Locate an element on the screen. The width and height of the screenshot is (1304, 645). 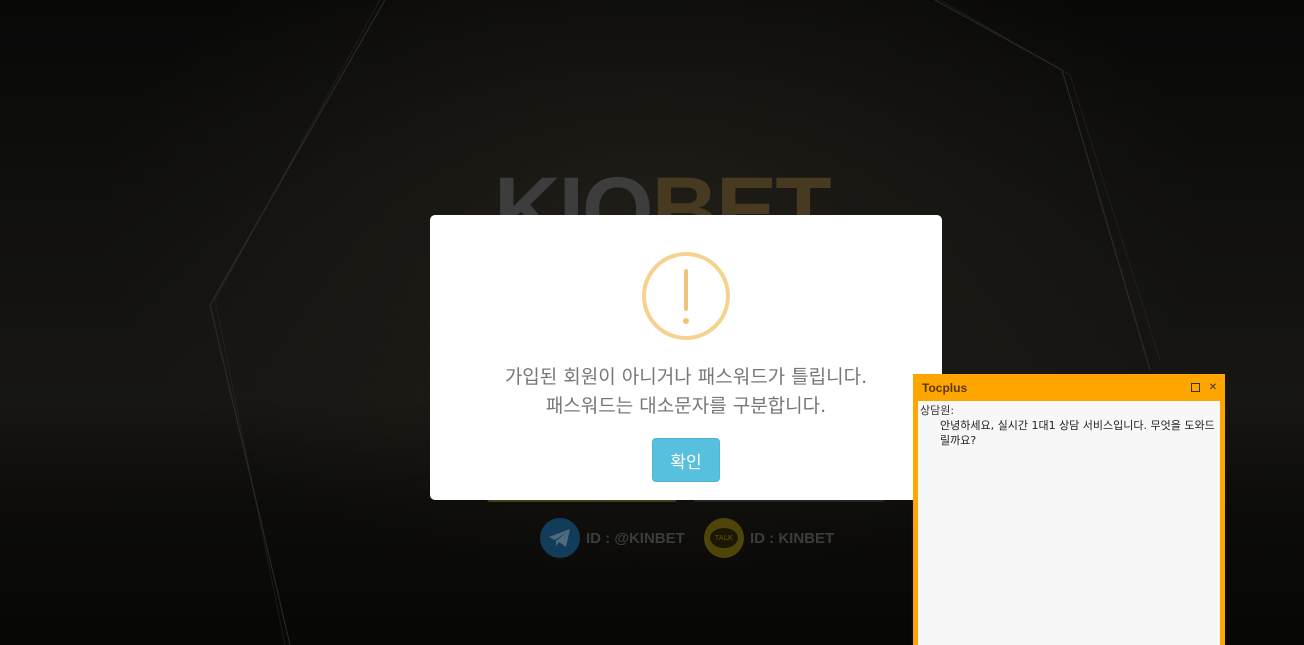
close-icon: ✕ is located at coordinates (1213, 388).